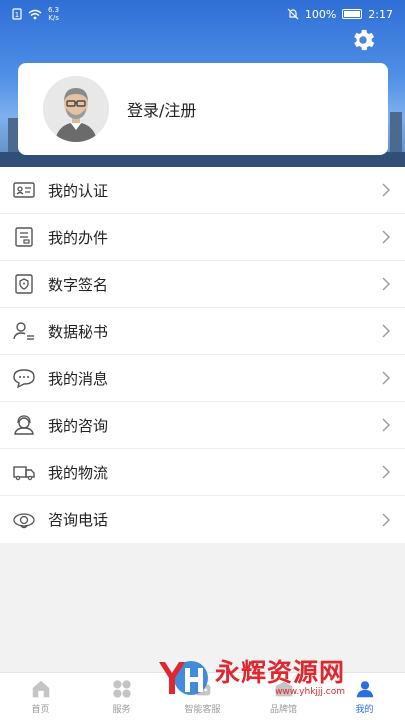 This screenshot has height=720, width=405. What do you see at coordinates (202, 472) in the screenshot?
I see `menu-item-logistics: 我的物流` at bounding box center [202, 472].